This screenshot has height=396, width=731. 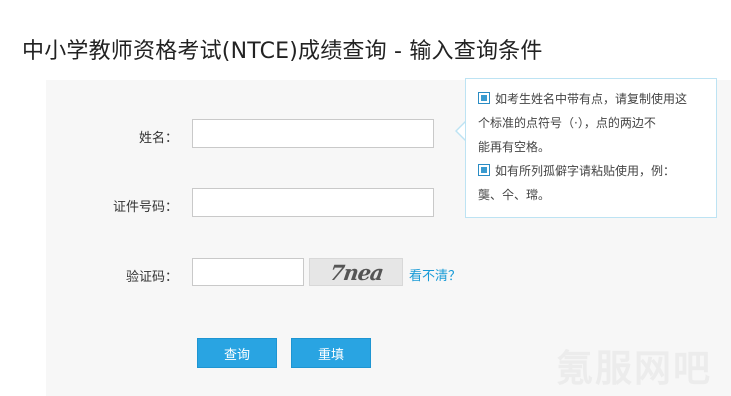 I want to click on name-input, so click(x=313, y=133).